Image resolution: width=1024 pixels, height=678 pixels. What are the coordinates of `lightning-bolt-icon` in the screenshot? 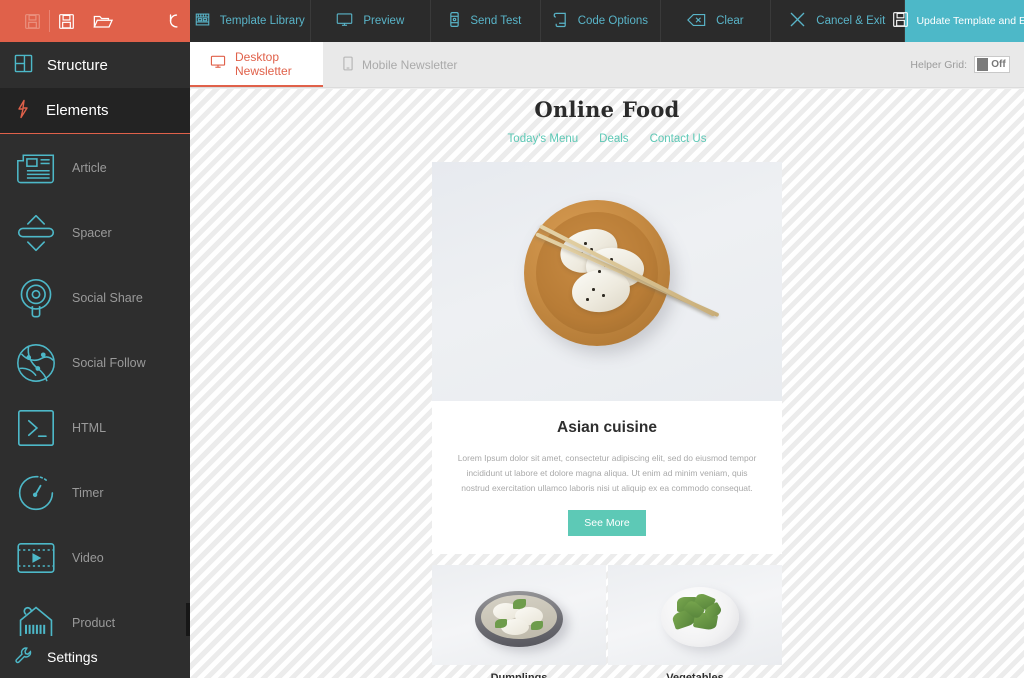 It's located at (23, 111).